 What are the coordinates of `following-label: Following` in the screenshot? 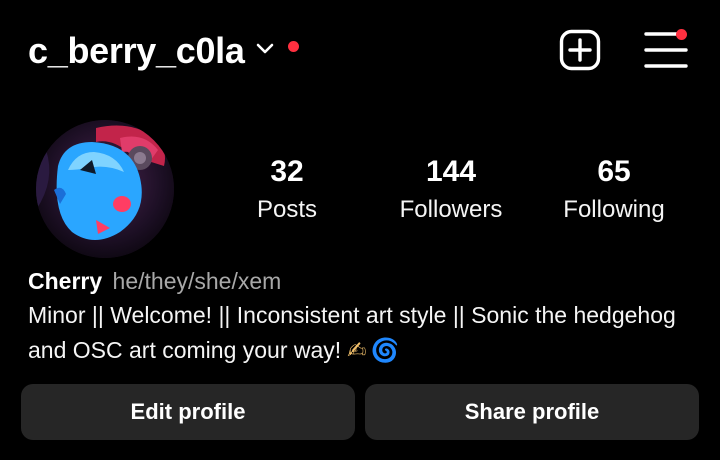 It's located at (614, 209).